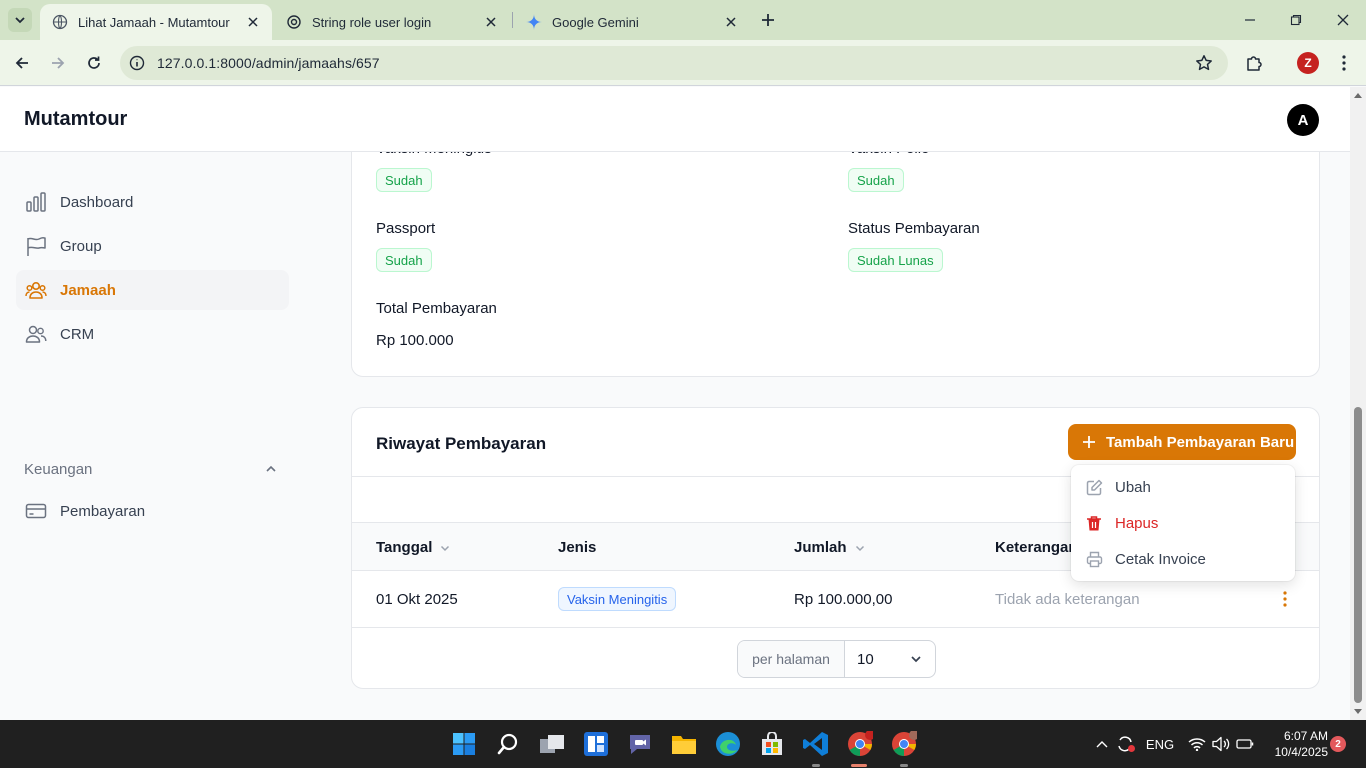 This screenshot has height=768, width=1366. What do you see at coordinates (1197, 744) in the screenshot?
I see `wifi-icon` at bounding box center [1197, 744].